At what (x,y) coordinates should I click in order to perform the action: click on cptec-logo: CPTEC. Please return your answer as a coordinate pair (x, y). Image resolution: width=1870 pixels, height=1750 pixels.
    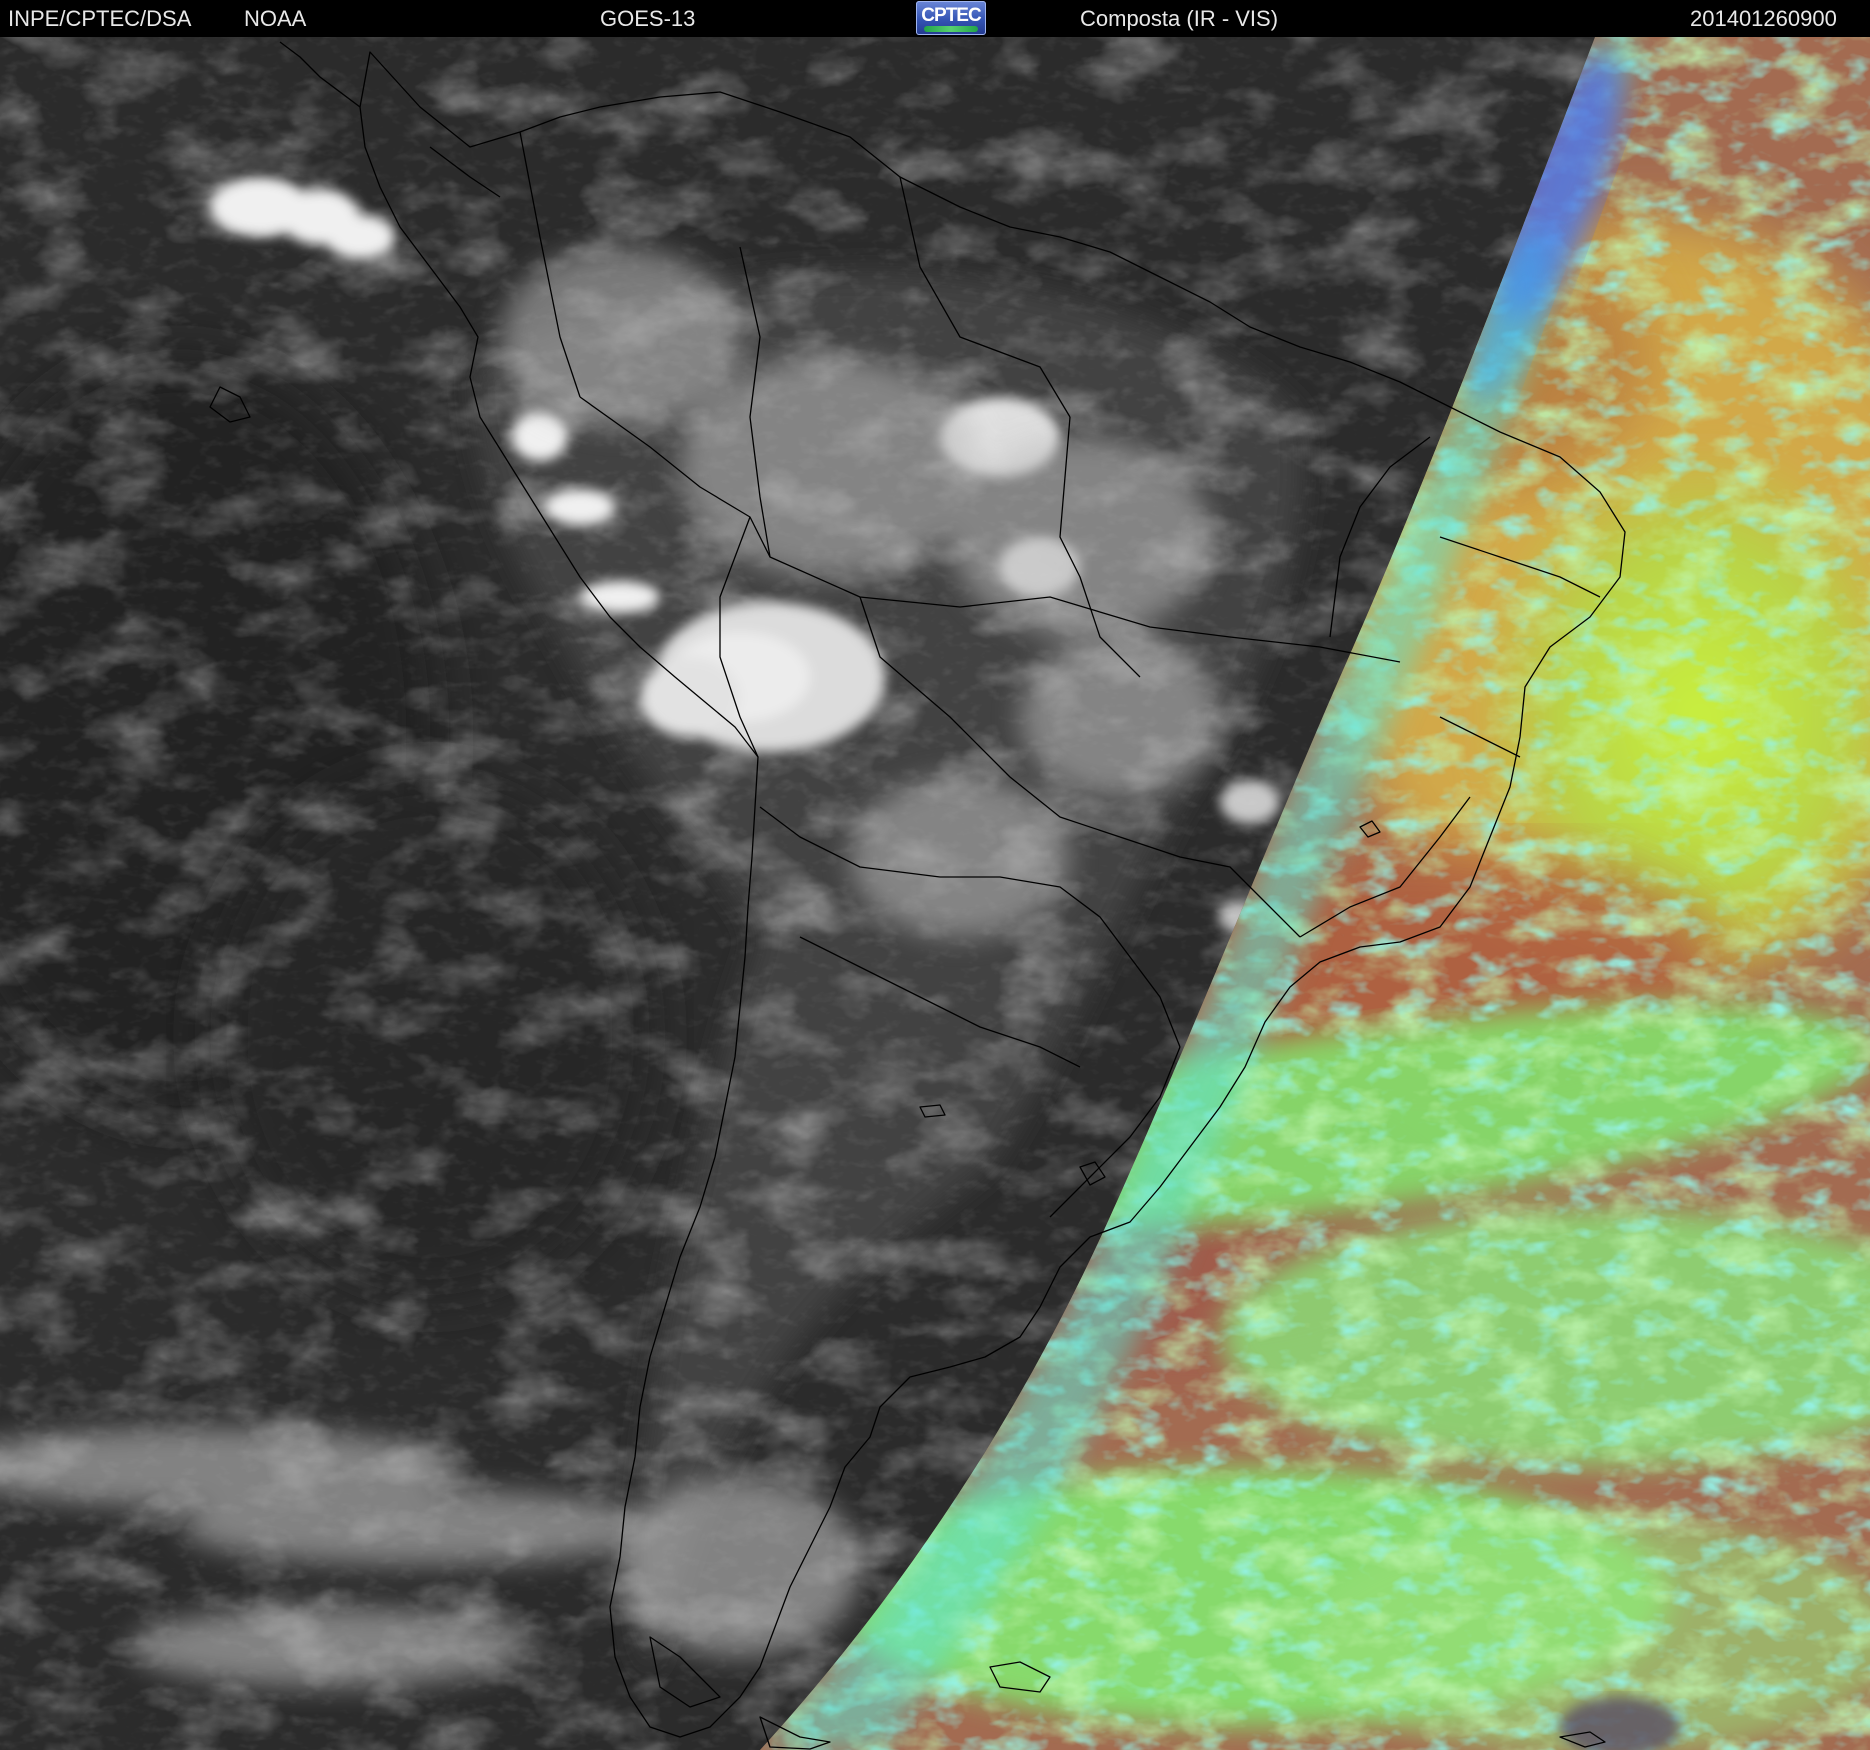
    Looking at the image, I should click on (951, 18).